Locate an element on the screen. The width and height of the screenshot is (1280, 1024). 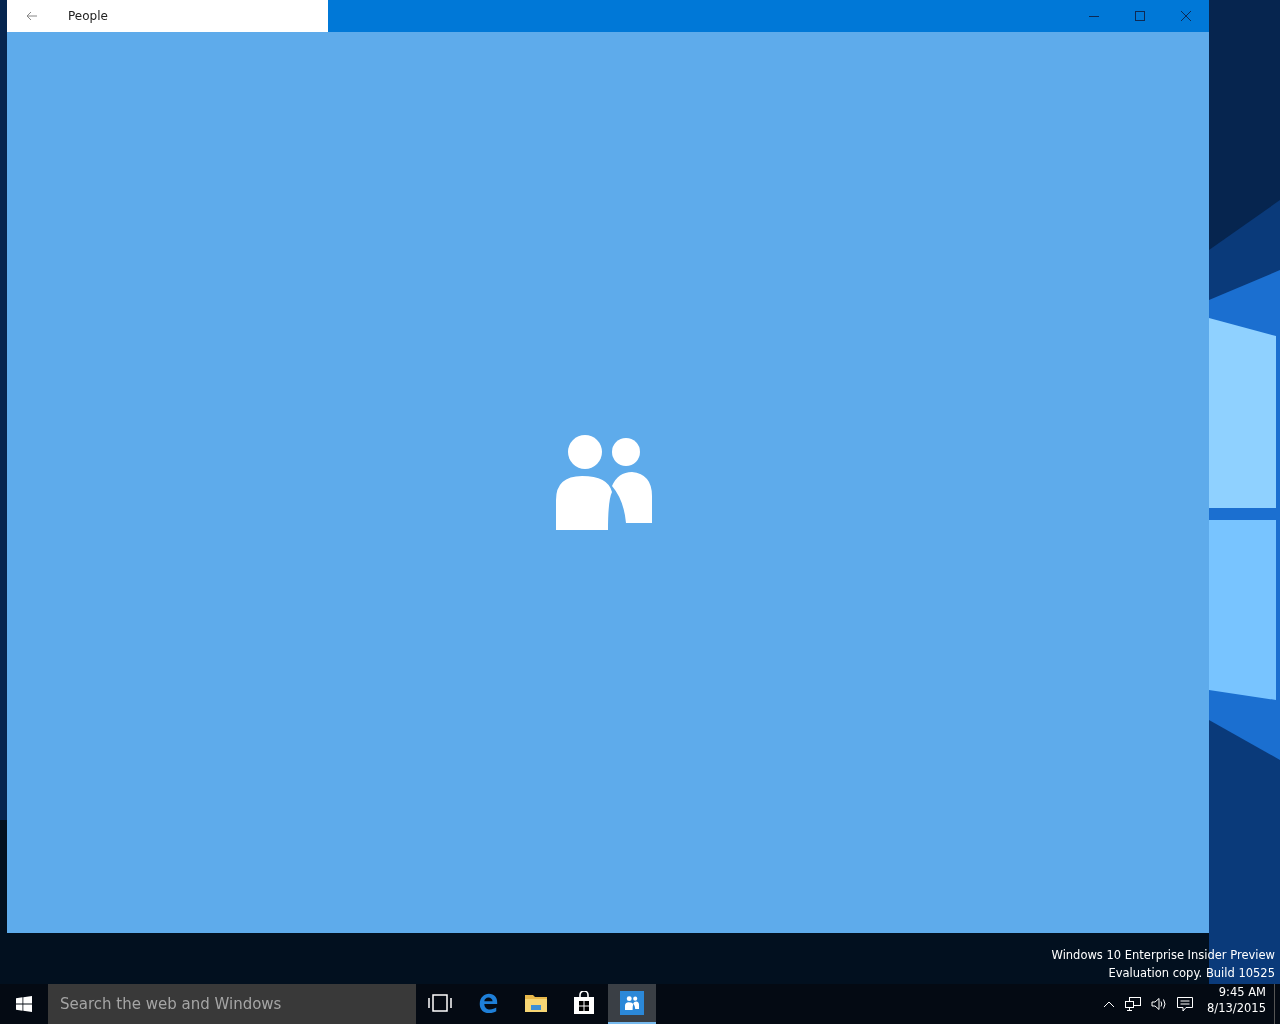
back-arrow-icon is located at coordinates (32, 16).